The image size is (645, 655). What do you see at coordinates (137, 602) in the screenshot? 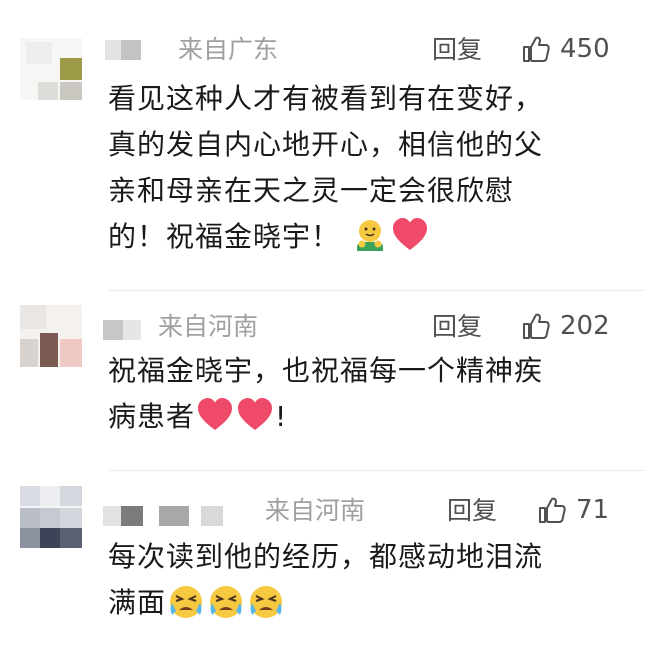
I see `comment-line: 满面` at bounding box center [137, 602].